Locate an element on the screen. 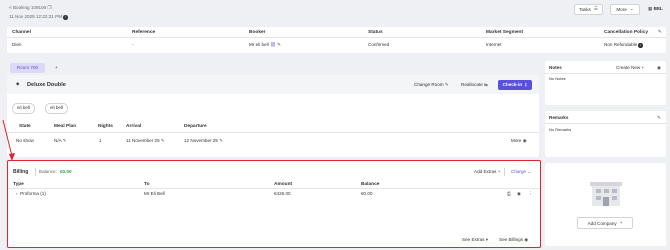  billing-row: › Proforma (1) is located at coordinates (31, 194).